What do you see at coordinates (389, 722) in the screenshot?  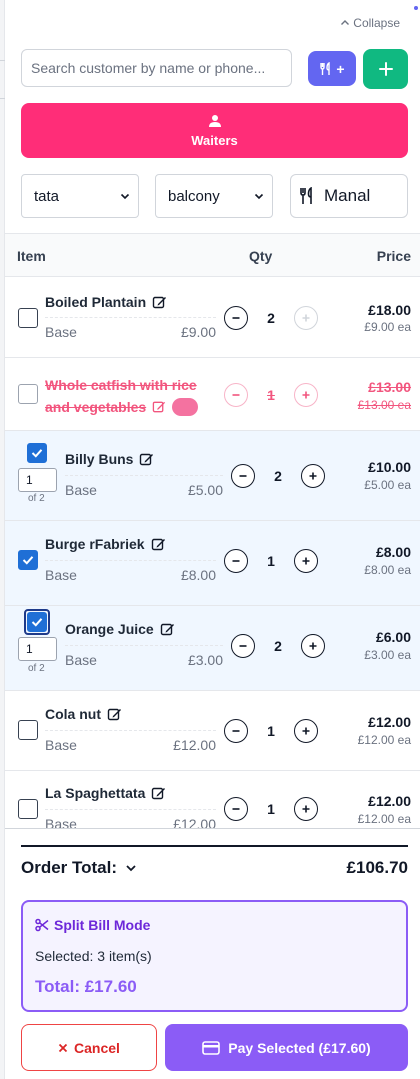 I see `item-price: £12.00` at bounding box center [389, 722].